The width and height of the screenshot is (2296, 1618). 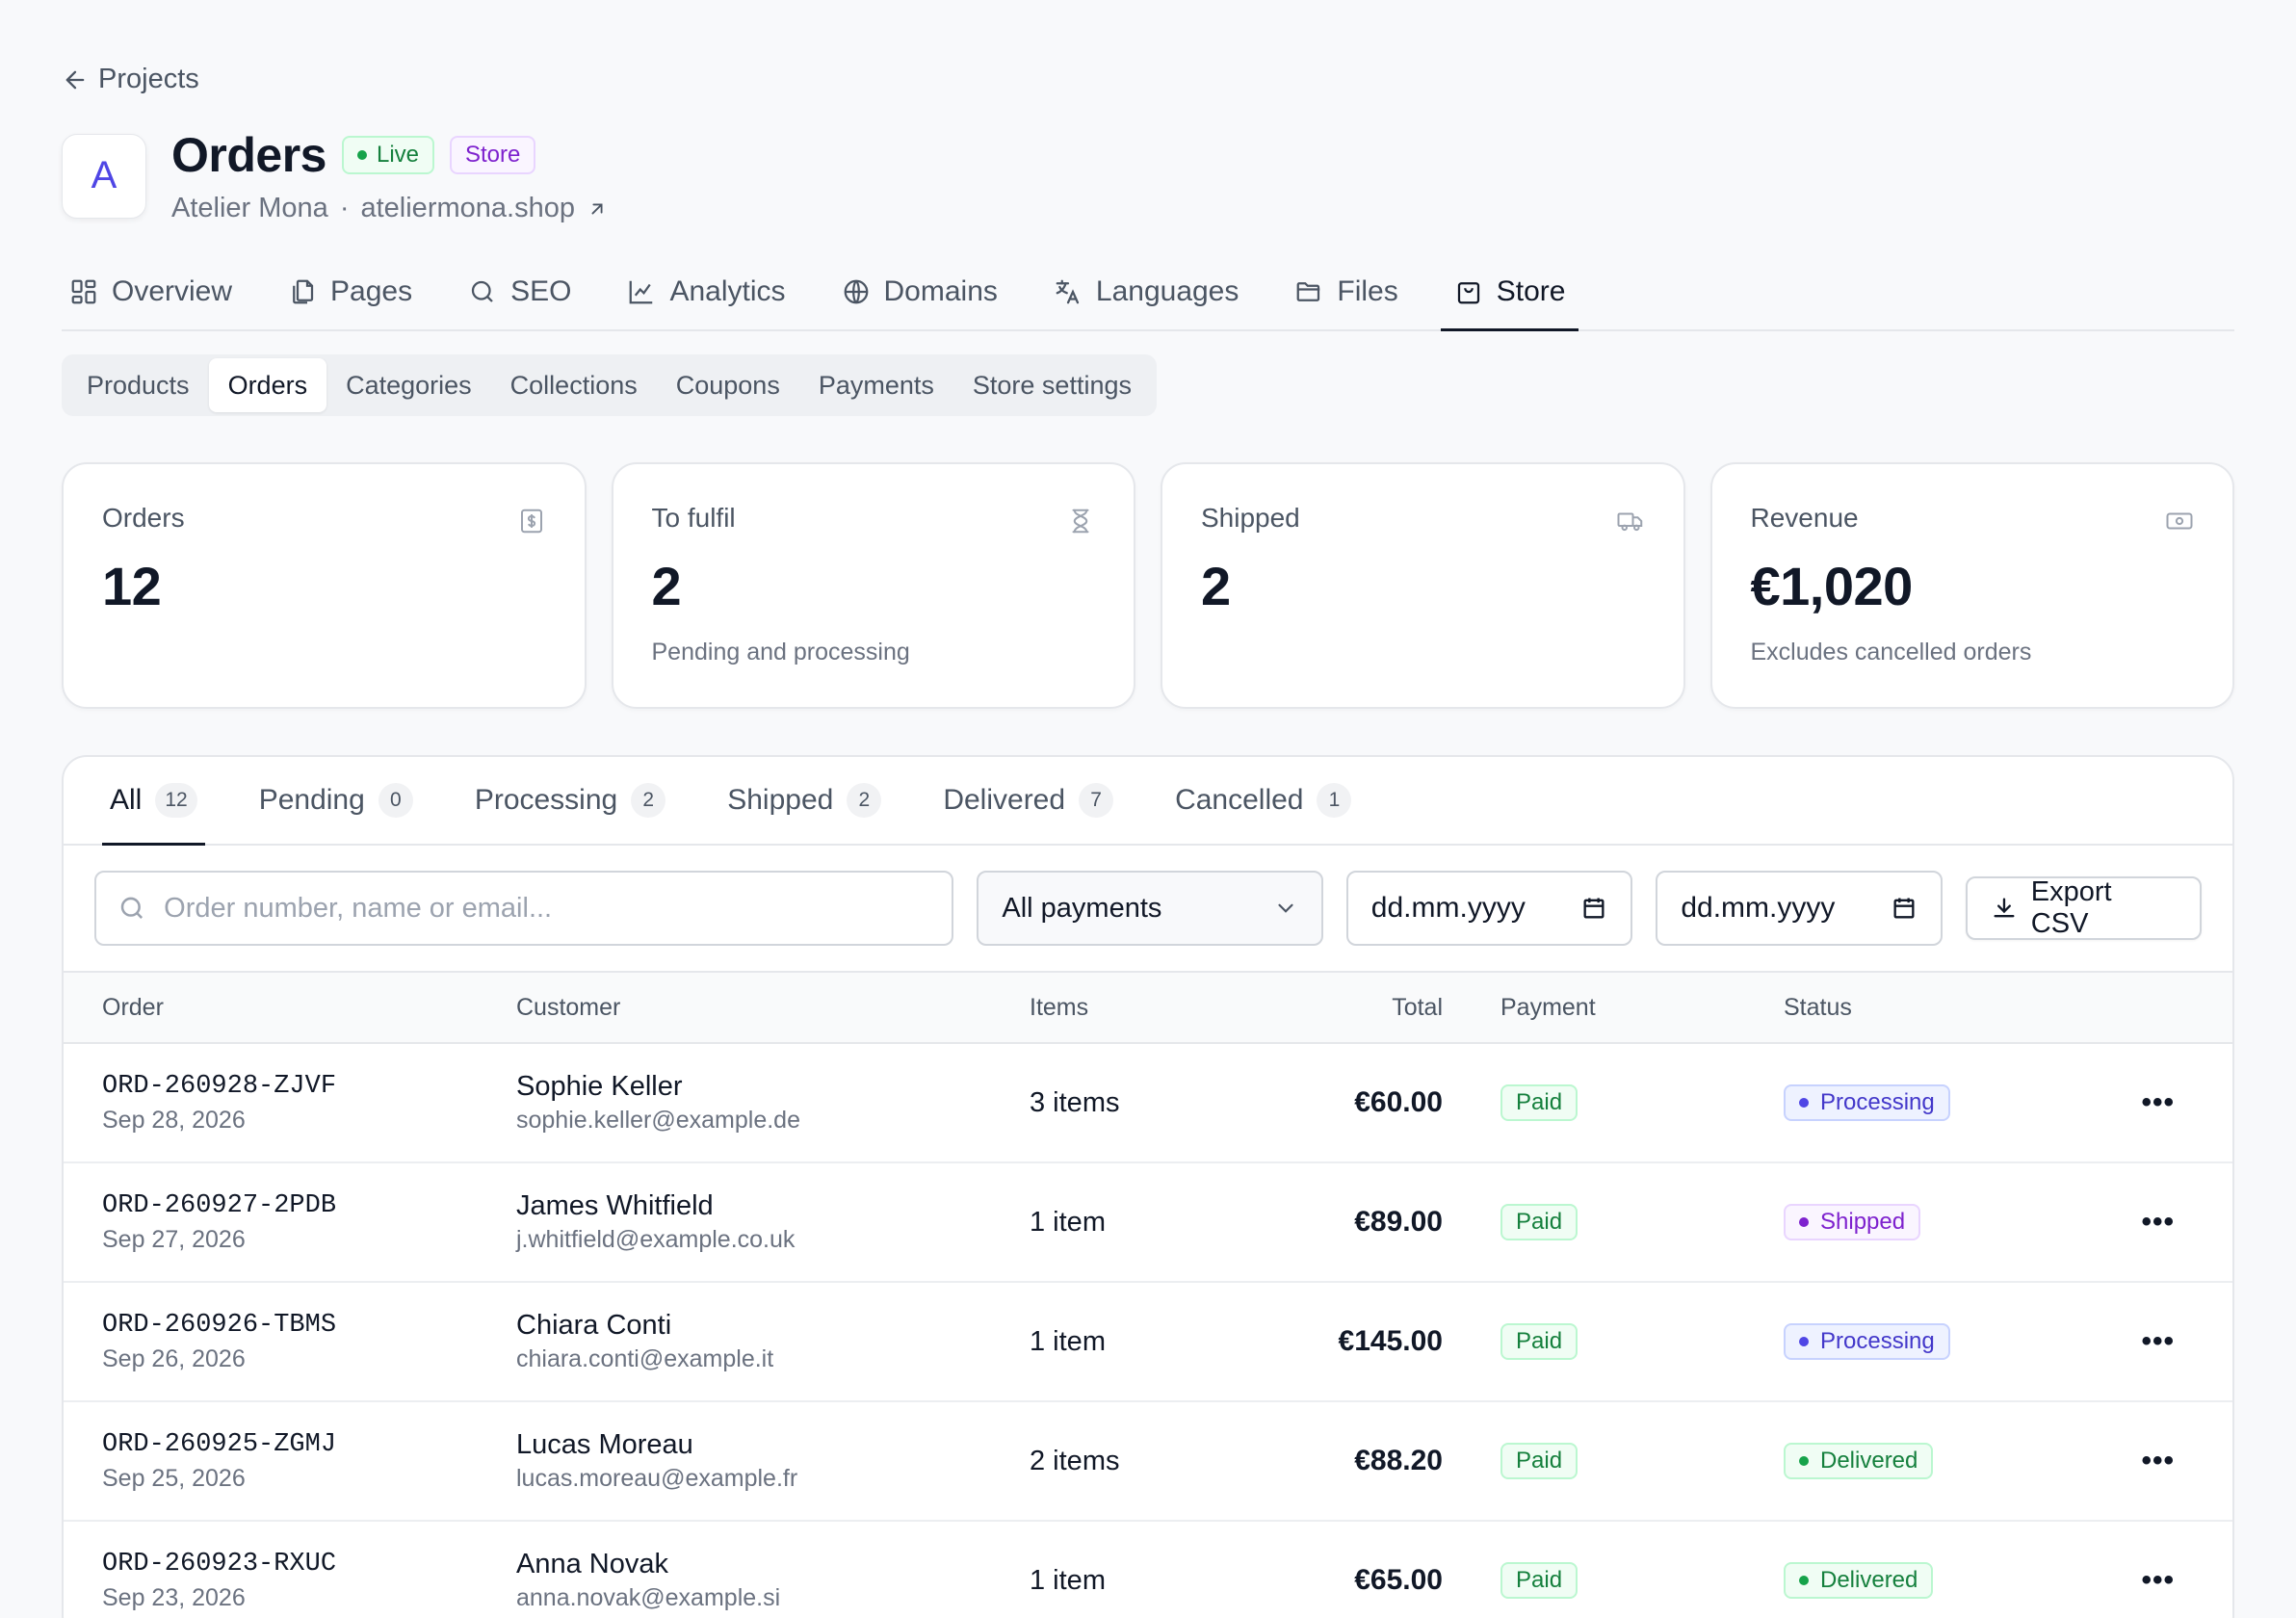 I want to click on subnav-payments: Payments, so click(x=876, y=385).